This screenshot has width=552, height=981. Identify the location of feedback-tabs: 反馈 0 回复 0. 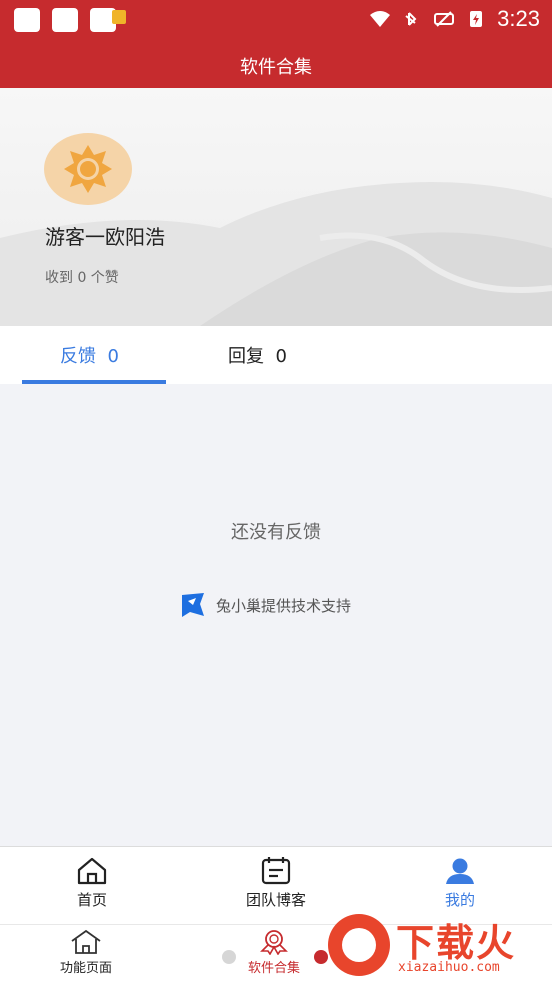
(276, 355).